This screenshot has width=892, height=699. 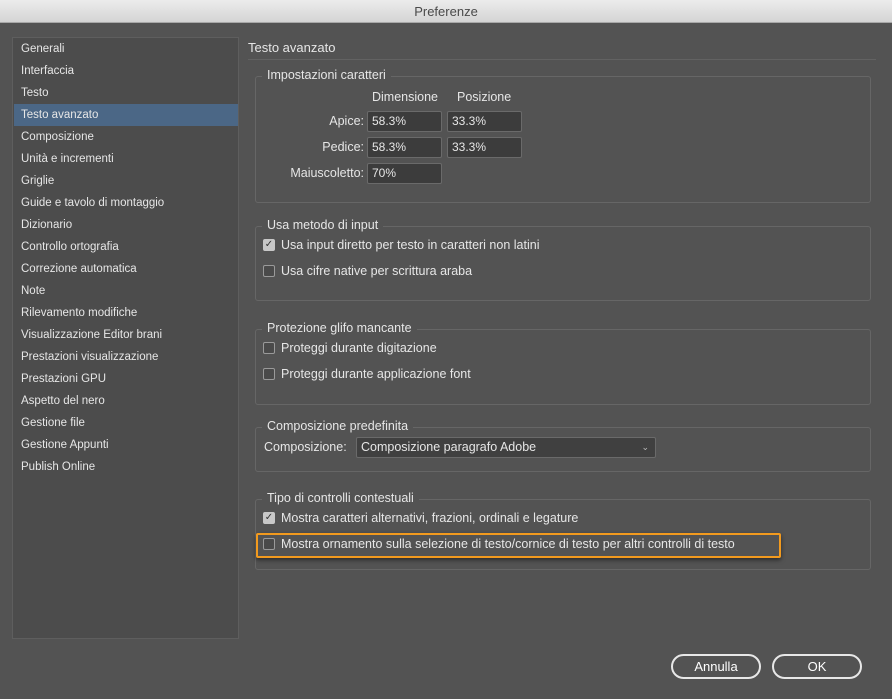 I want to click on group-label: Impostazioni caratteri, so click(x=326, y=75).